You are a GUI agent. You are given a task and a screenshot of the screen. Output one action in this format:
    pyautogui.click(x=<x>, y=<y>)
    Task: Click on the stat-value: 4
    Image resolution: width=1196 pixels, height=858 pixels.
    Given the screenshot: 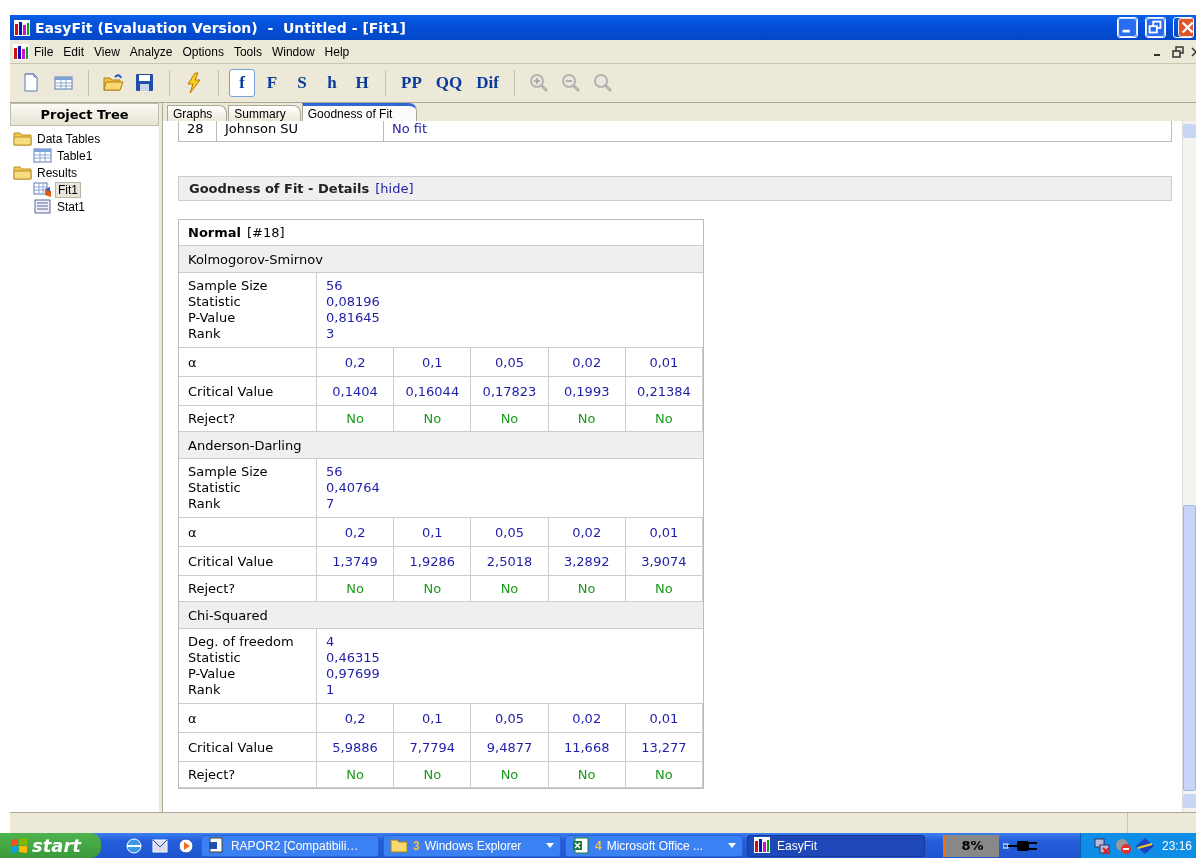 What is the action you would take?
    pyautogui.click(x=331, y=642)
    